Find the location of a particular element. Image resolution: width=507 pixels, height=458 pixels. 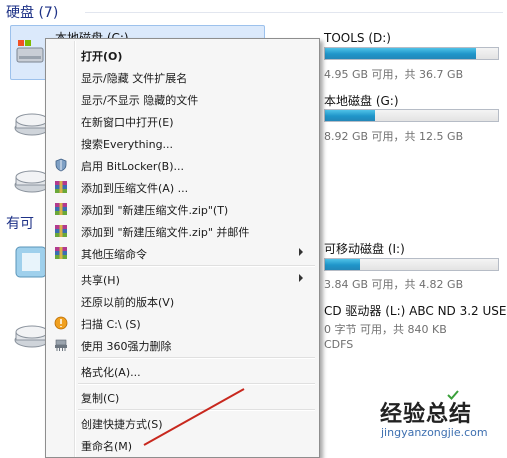

section-header-removable: 有可 is located at coordinates (20, 223).